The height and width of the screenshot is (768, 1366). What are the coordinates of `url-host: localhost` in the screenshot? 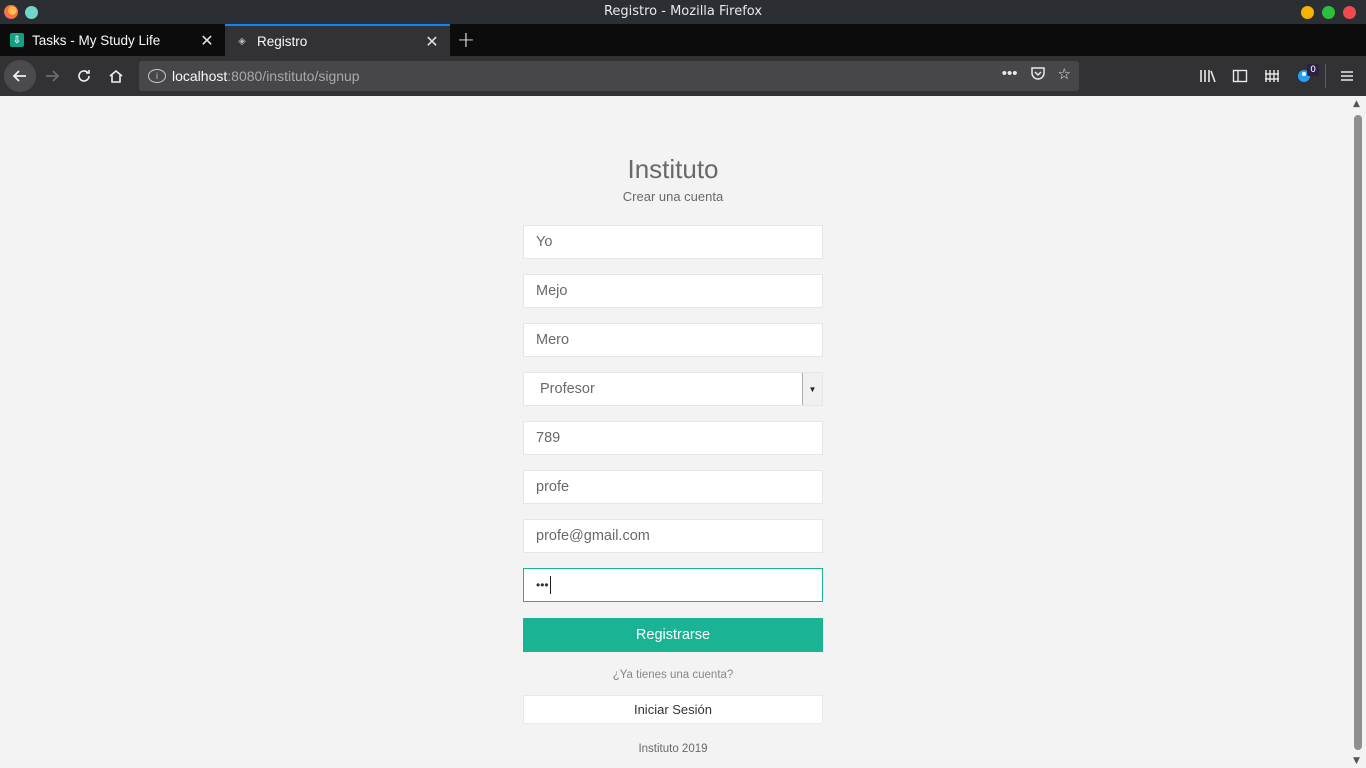 It's located at (200, 76).